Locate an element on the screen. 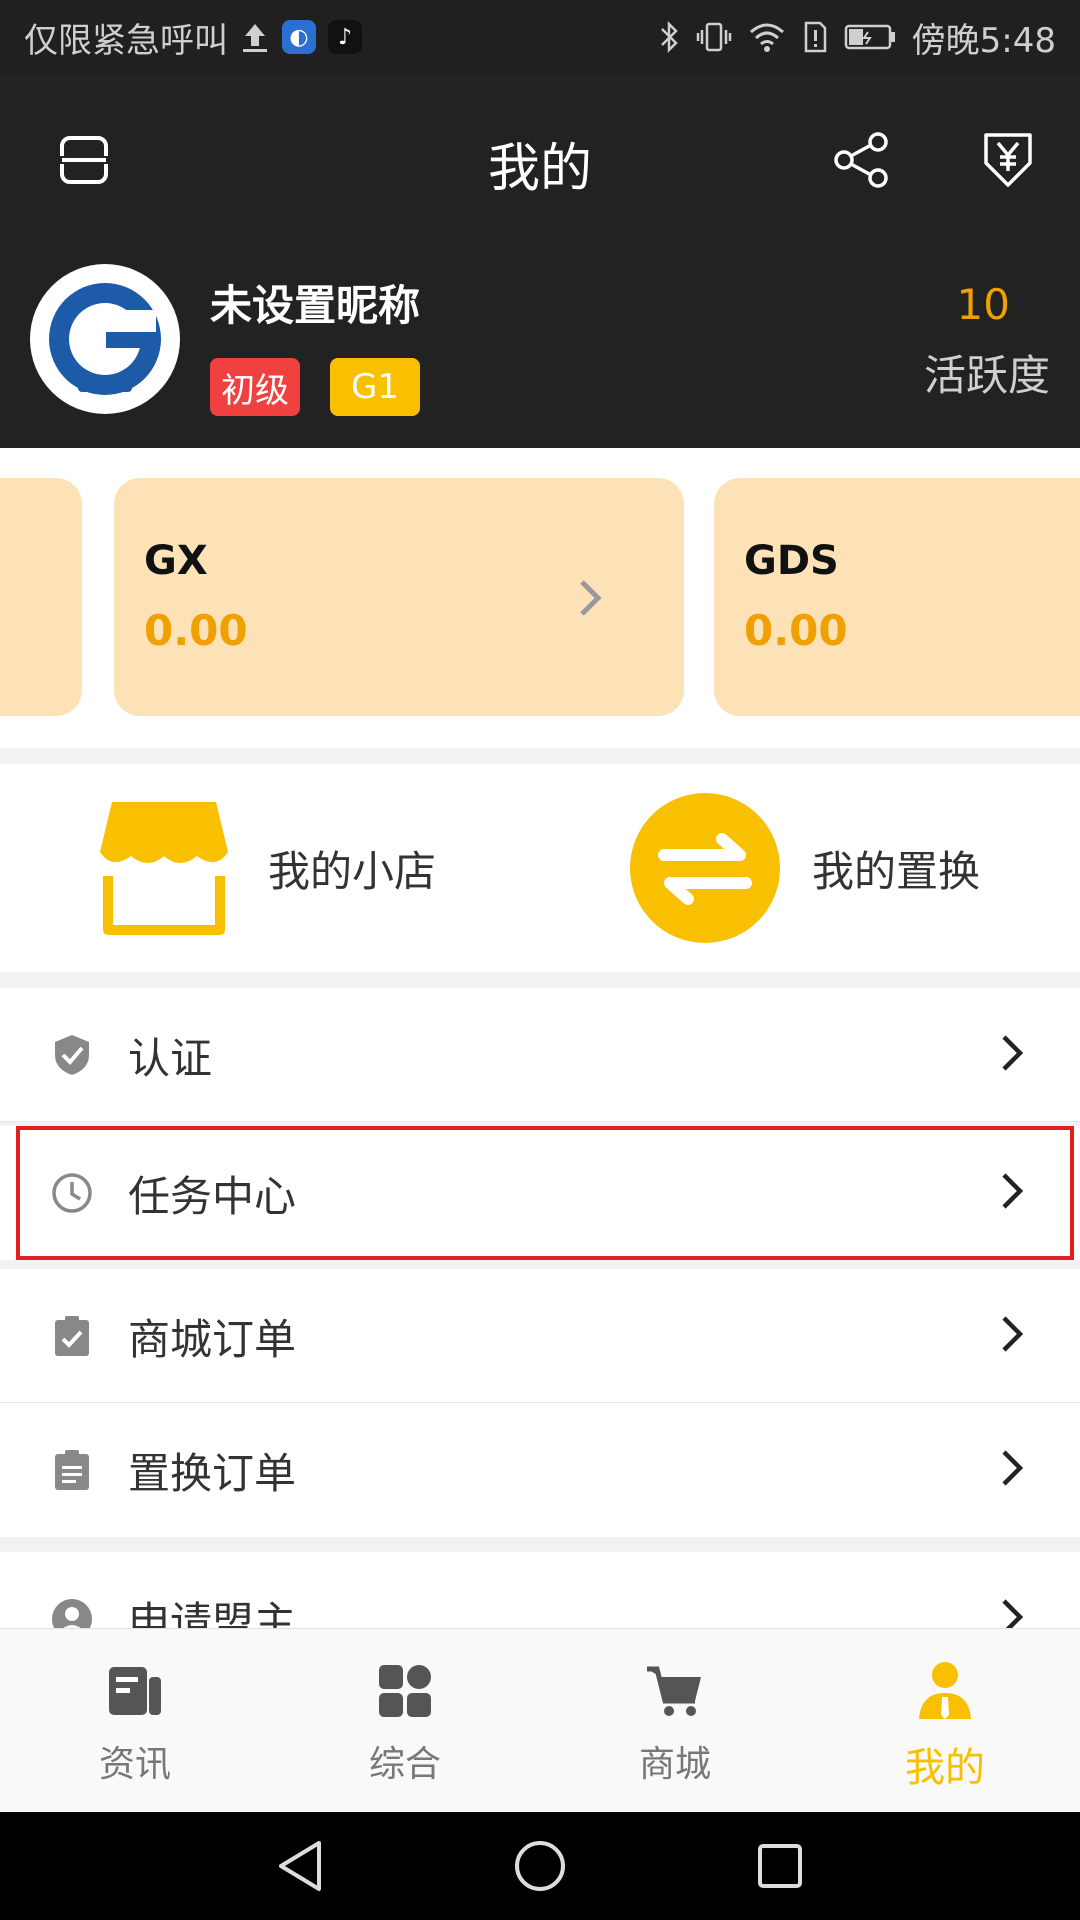  balance-card-gds: GDS 0.00 is located at coordinates (897, 597).